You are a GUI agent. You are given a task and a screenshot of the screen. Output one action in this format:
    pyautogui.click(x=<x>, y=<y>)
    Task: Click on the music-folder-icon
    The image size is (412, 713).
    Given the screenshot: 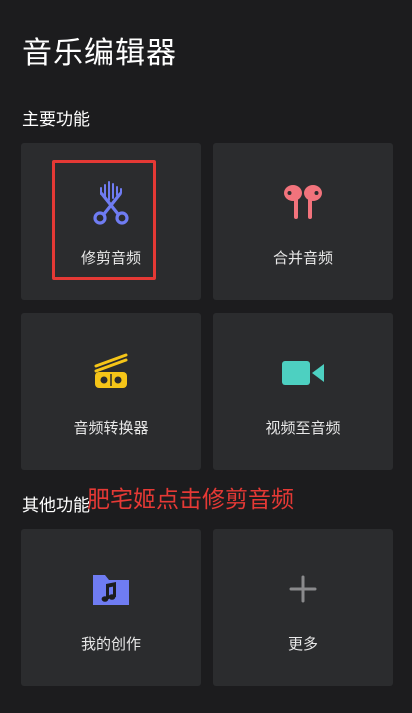 What is the action you would take?
    pyautogui.click(x=111, y=589)
    